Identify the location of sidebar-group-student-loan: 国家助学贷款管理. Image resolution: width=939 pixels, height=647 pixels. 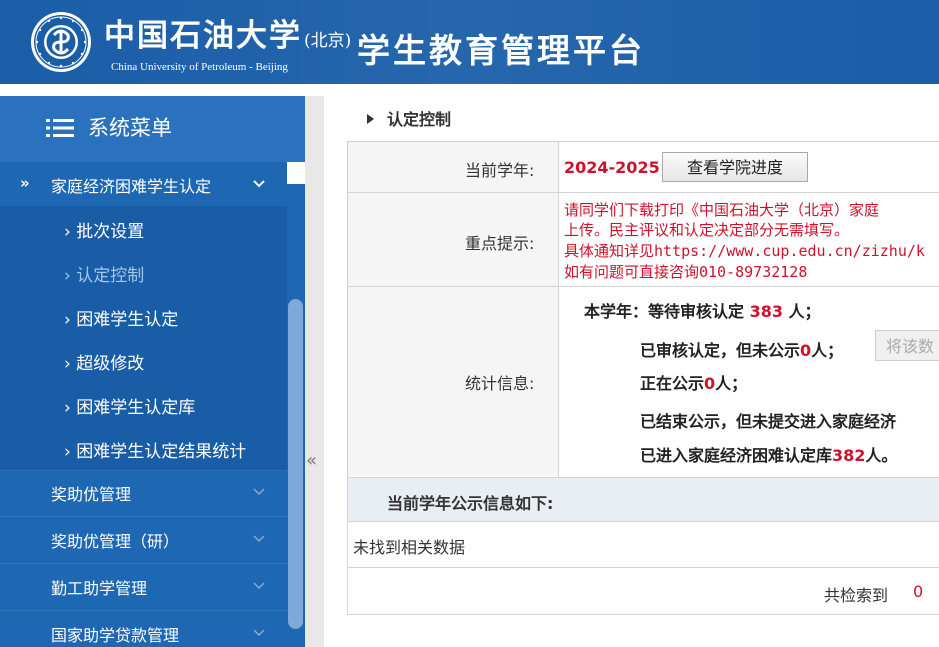
(143, 629).